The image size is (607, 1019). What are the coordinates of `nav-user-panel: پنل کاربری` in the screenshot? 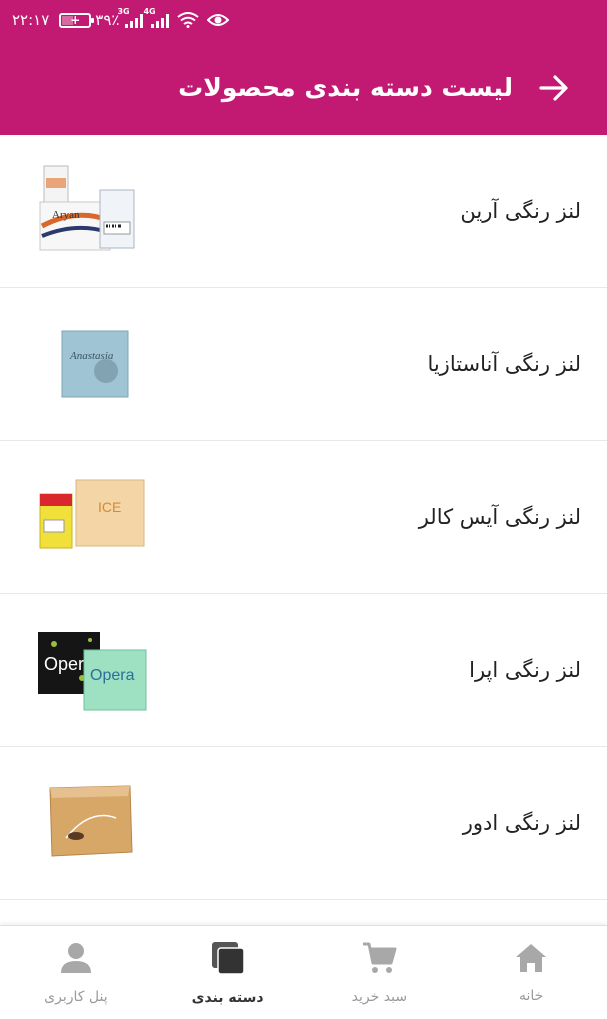 It's located at (76, 972).